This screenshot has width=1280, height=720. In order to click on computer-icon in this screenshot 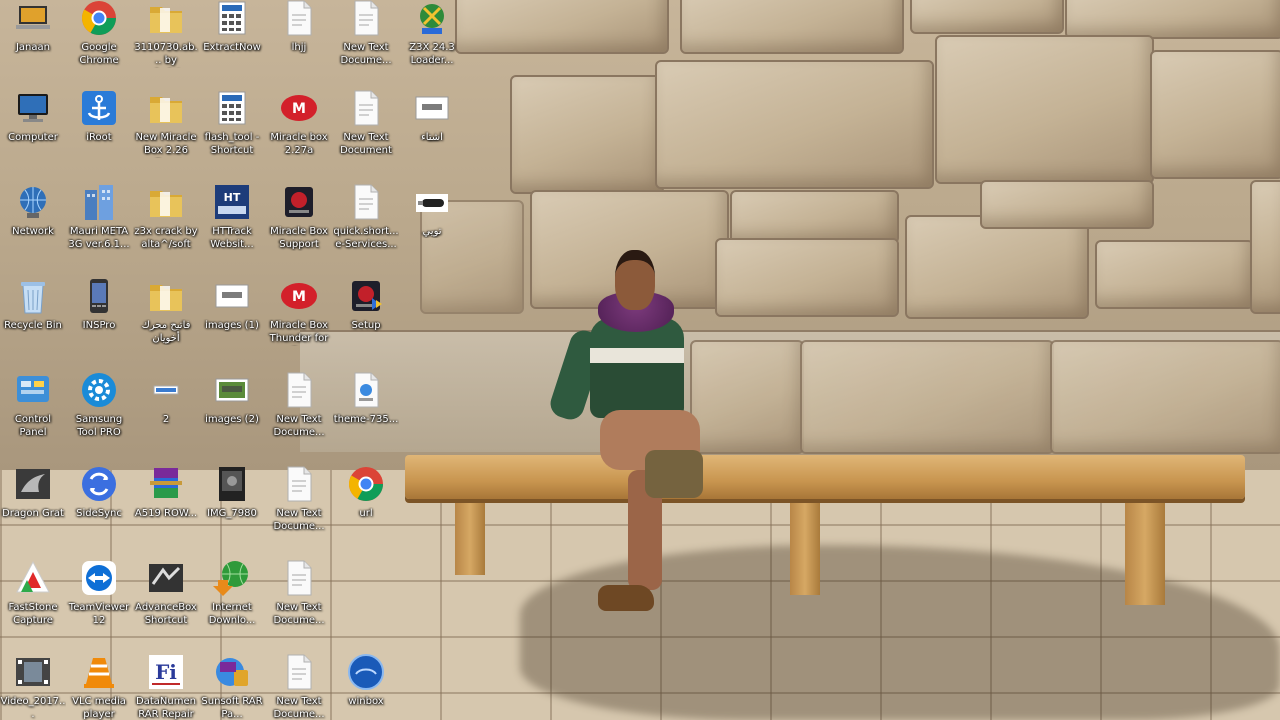, I will do `click(33, 108)`.